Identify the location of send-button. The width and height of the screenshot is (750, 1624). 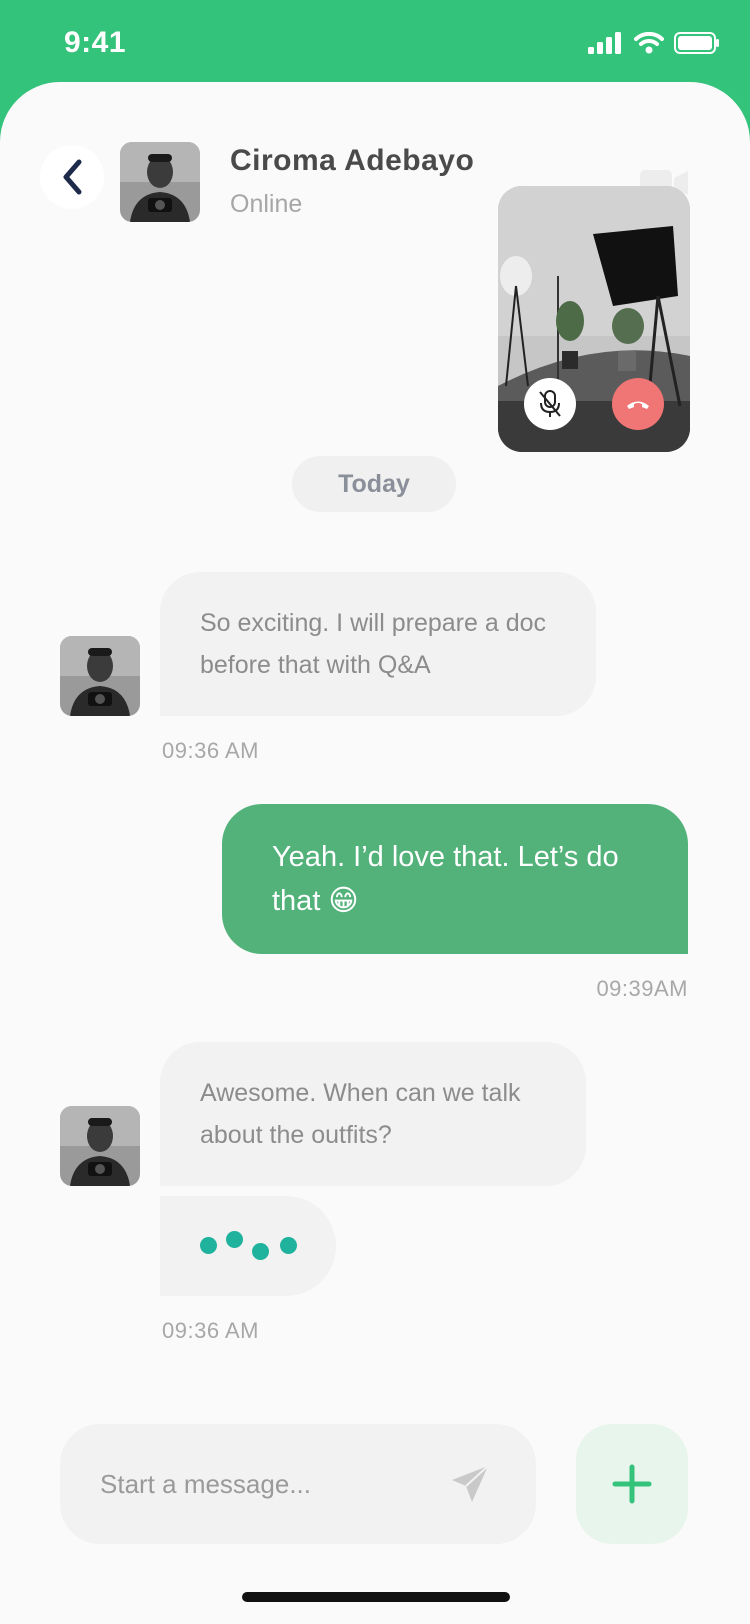
(470, 1484).